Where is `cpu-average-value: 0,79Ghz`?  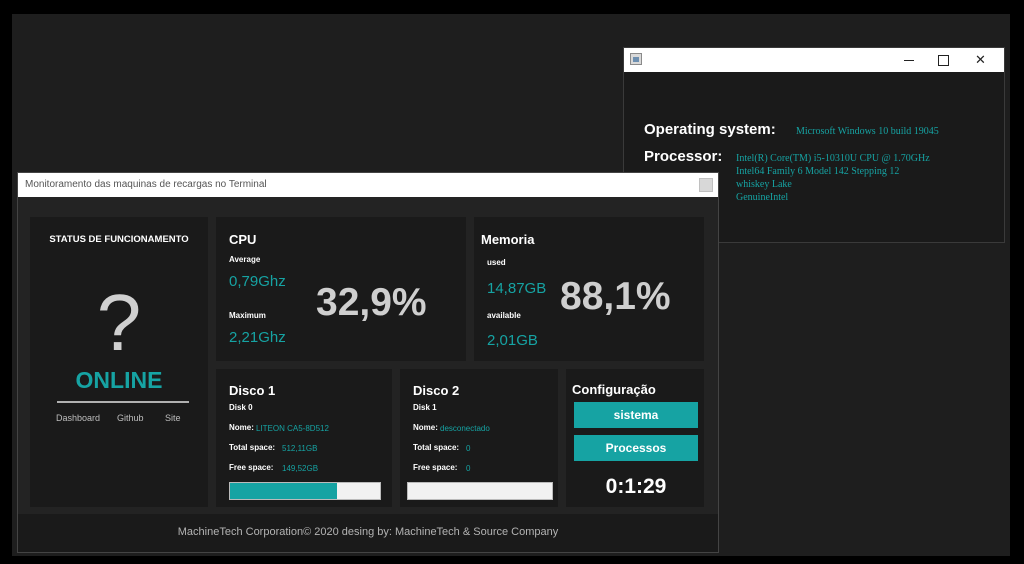 cpu-average-value: 0,79Ghz is located at coordinates (257, 281).